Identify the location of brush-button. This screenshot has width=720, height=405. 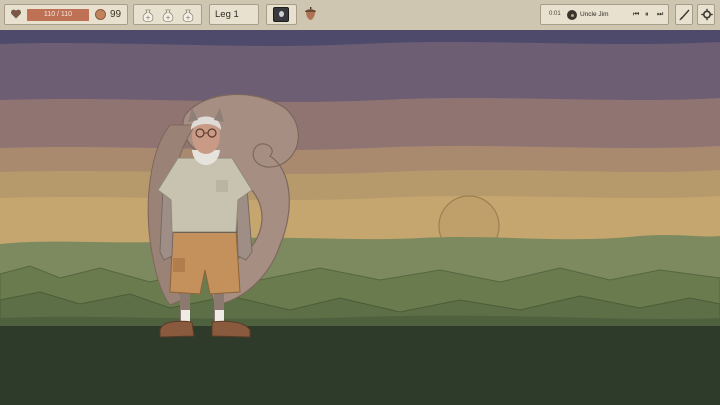
(684, 14).